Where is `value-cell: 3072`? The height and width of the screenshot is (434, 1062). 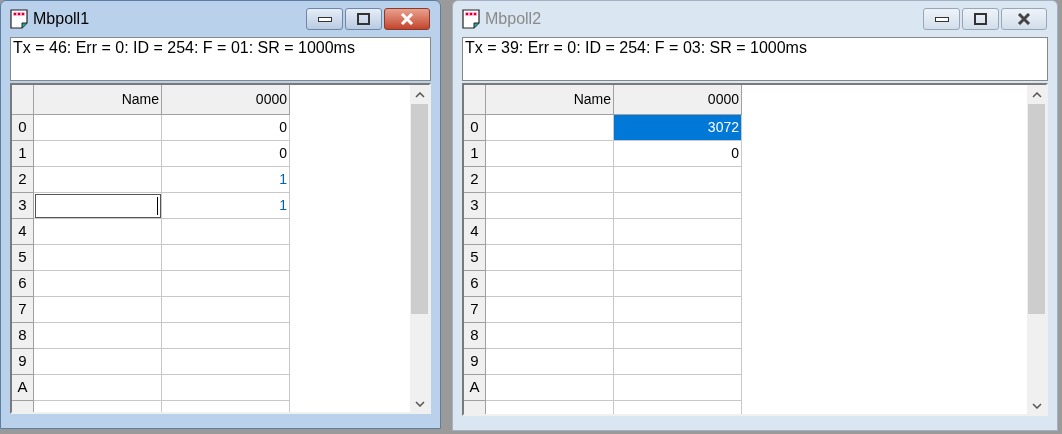
value-cell: 3072 is located at coordinates (678, 128).